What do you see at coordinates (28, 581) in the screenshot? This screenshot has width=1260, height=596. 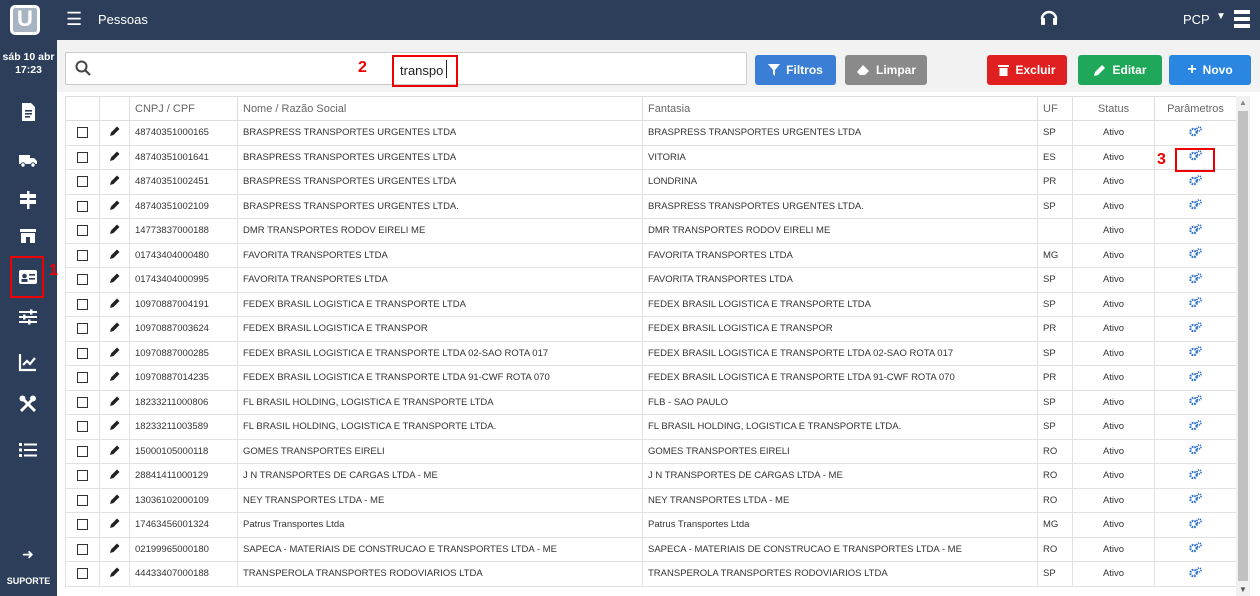 I see `support-link: SUPORTE` at bounding box center [28, 581].